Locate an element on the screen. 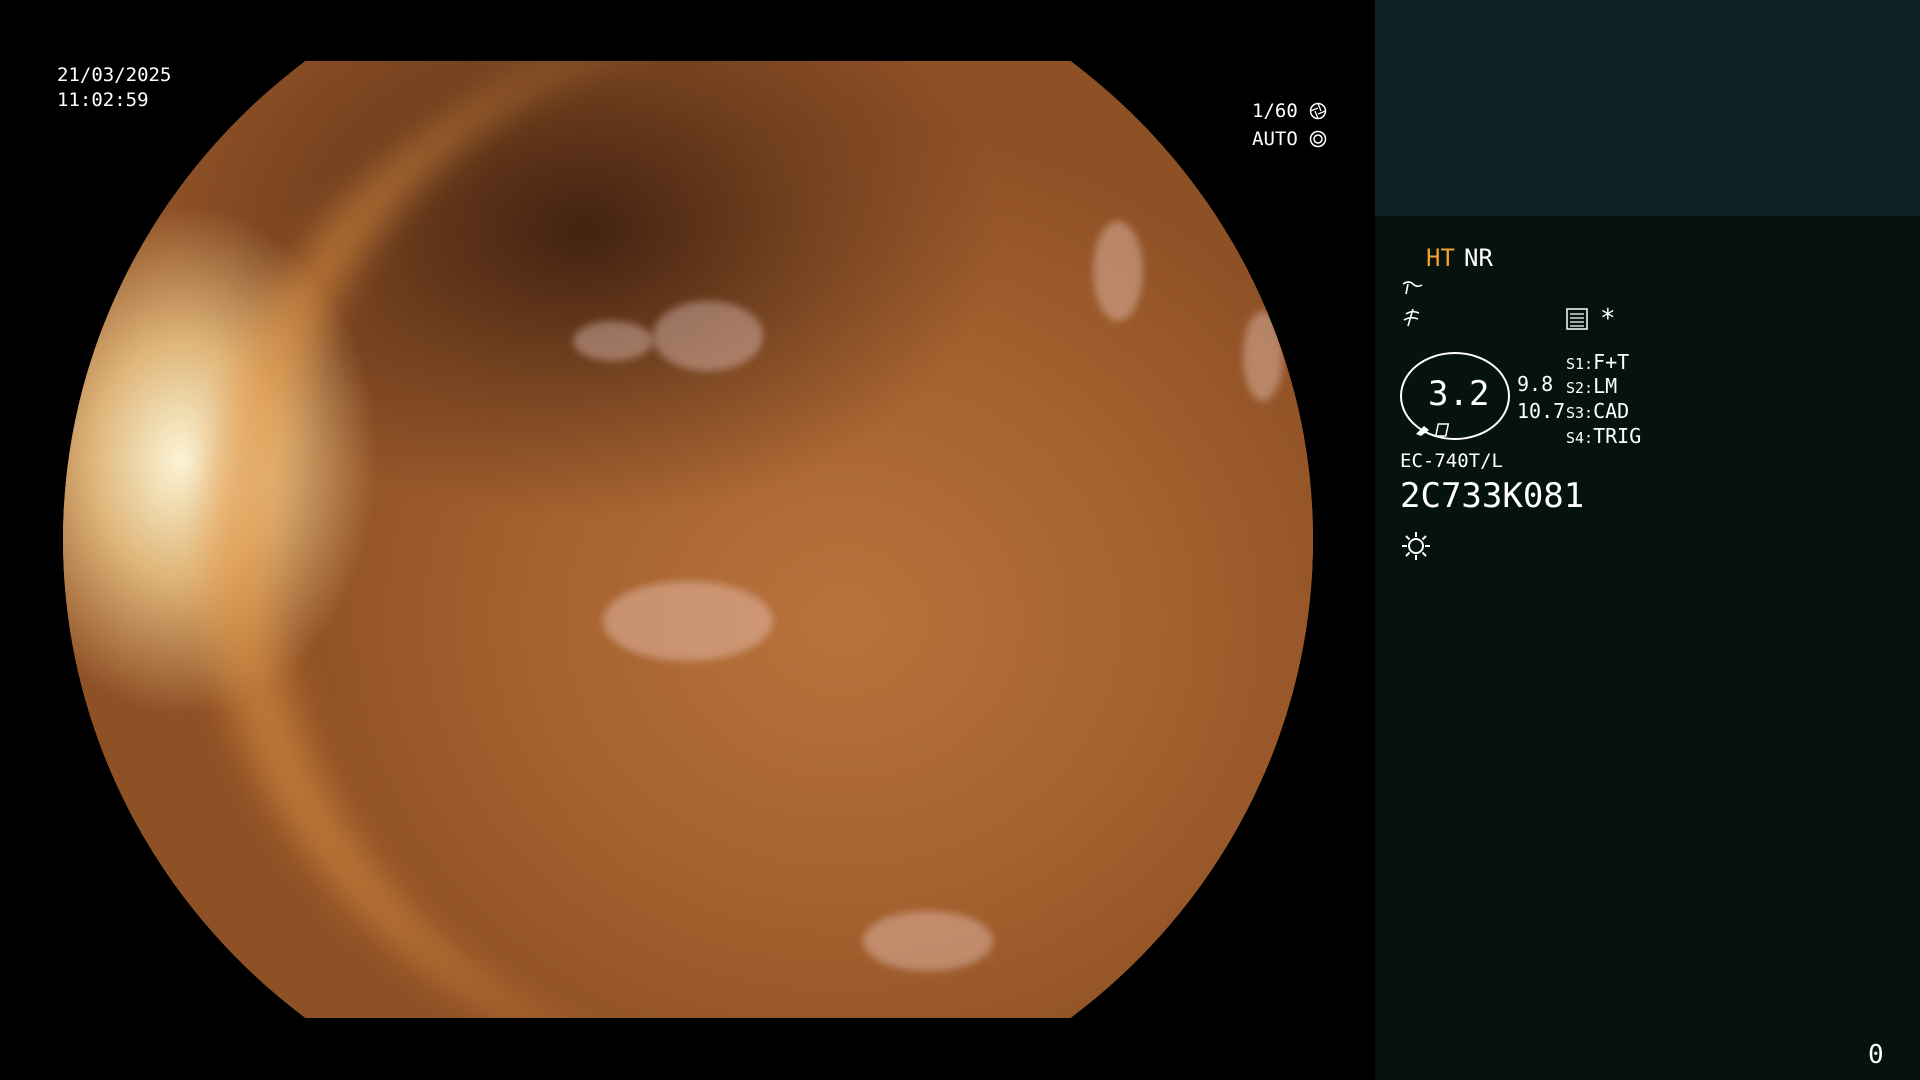 This screenshot has height=1080, width=1920. ht-indicator: HT is located at coordinates (1440, 258).